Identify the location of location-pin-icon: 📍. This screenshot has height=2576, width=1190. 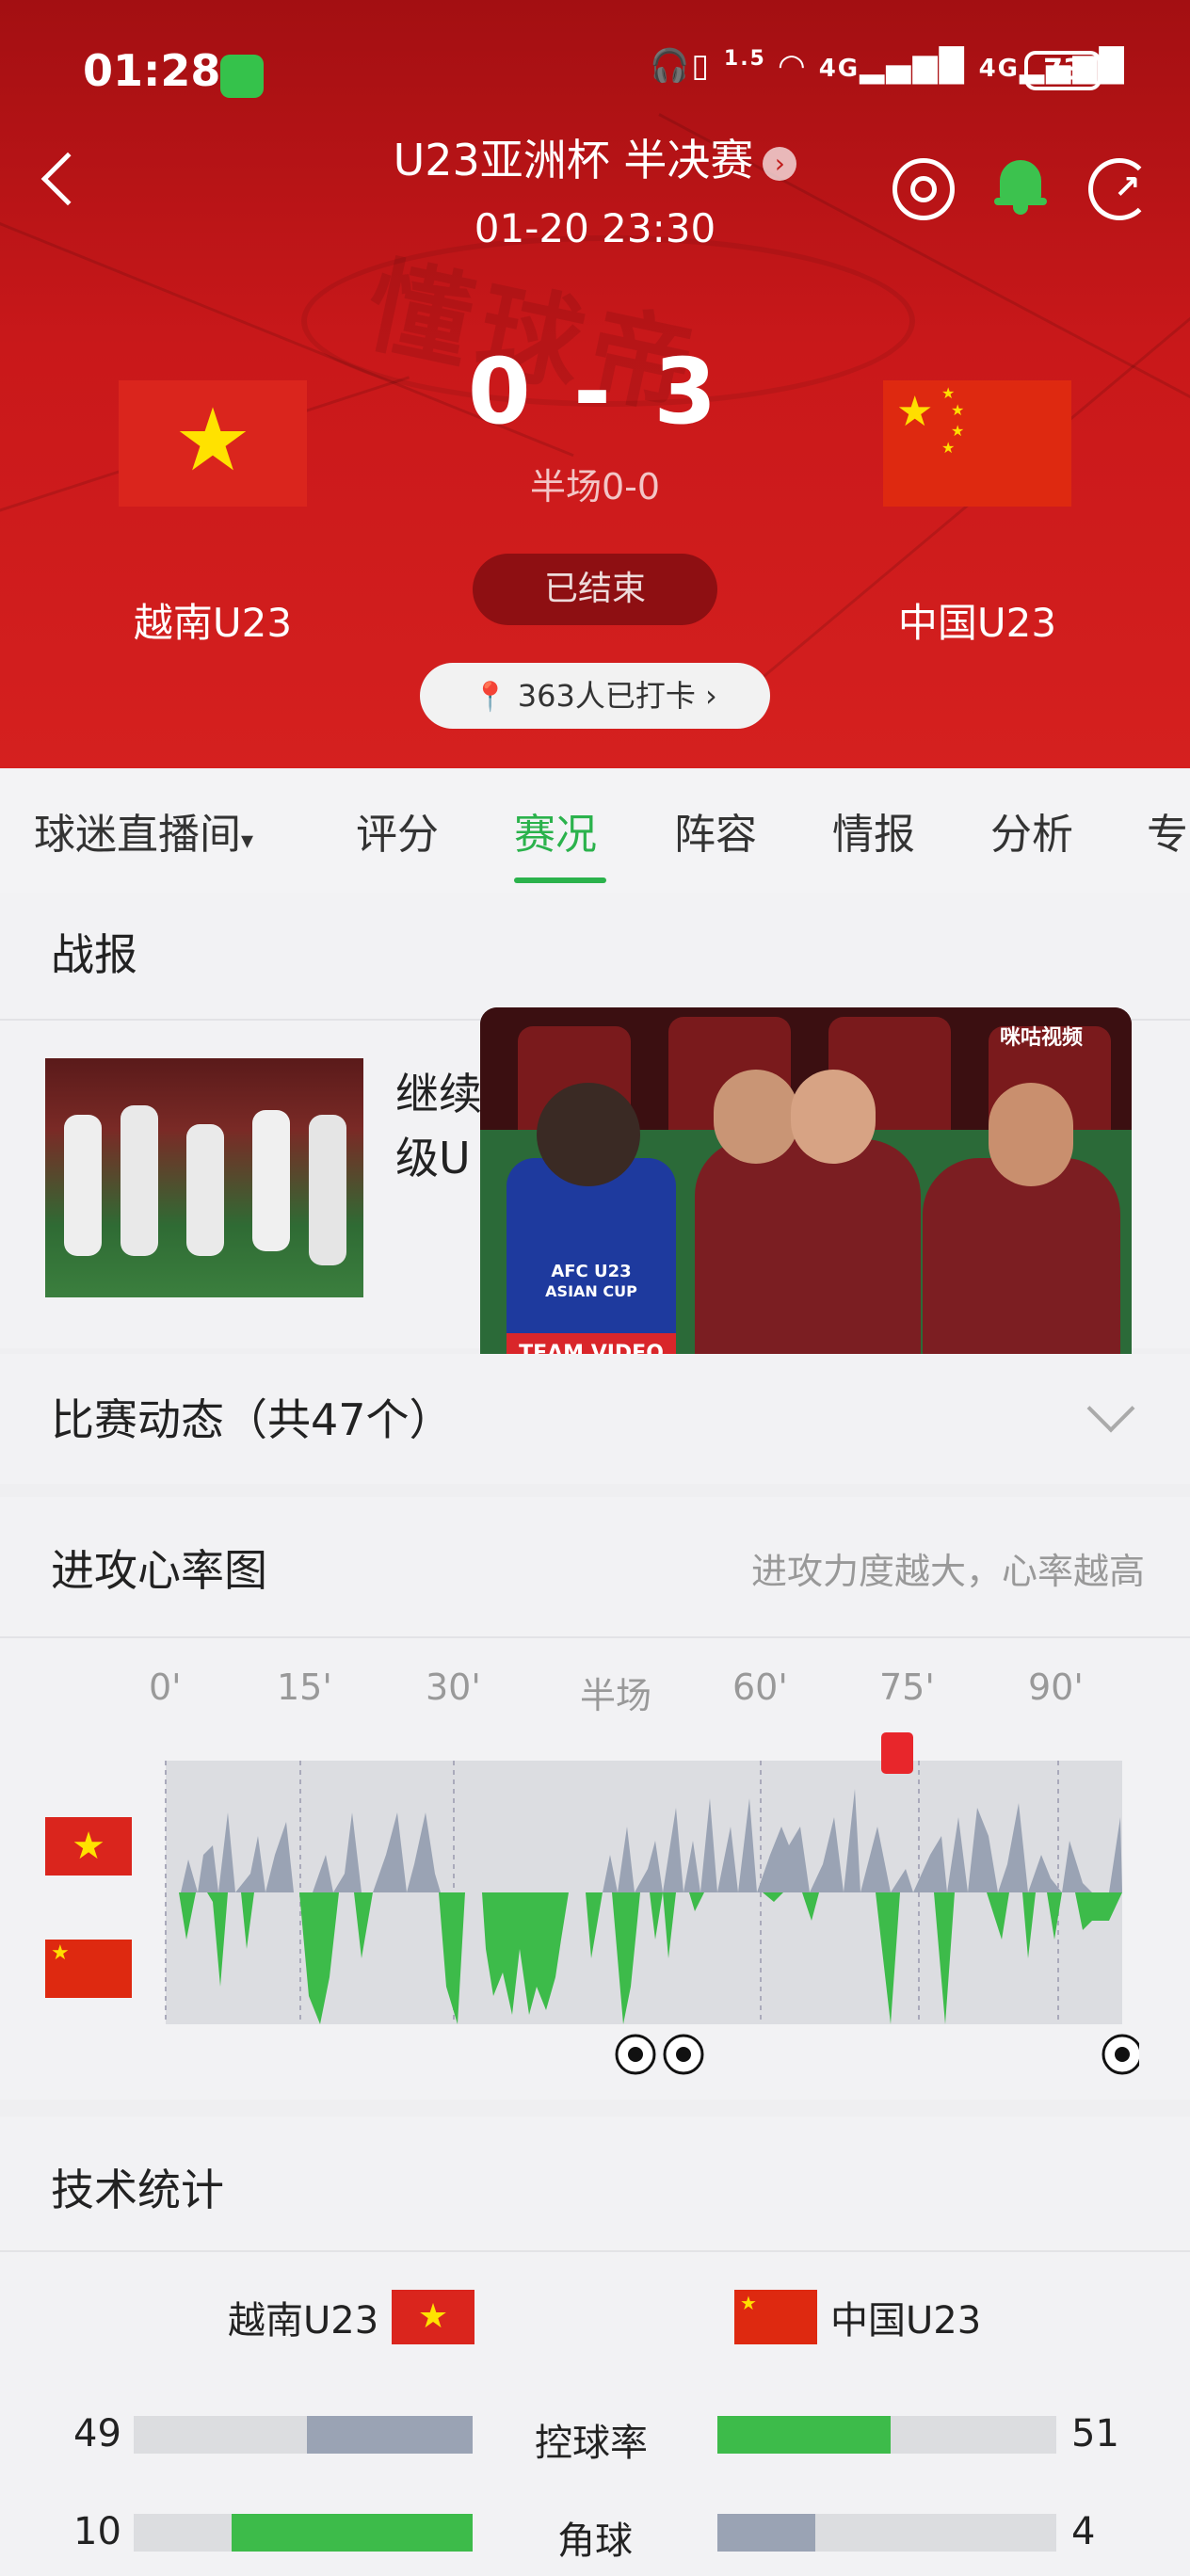
(490, 697).